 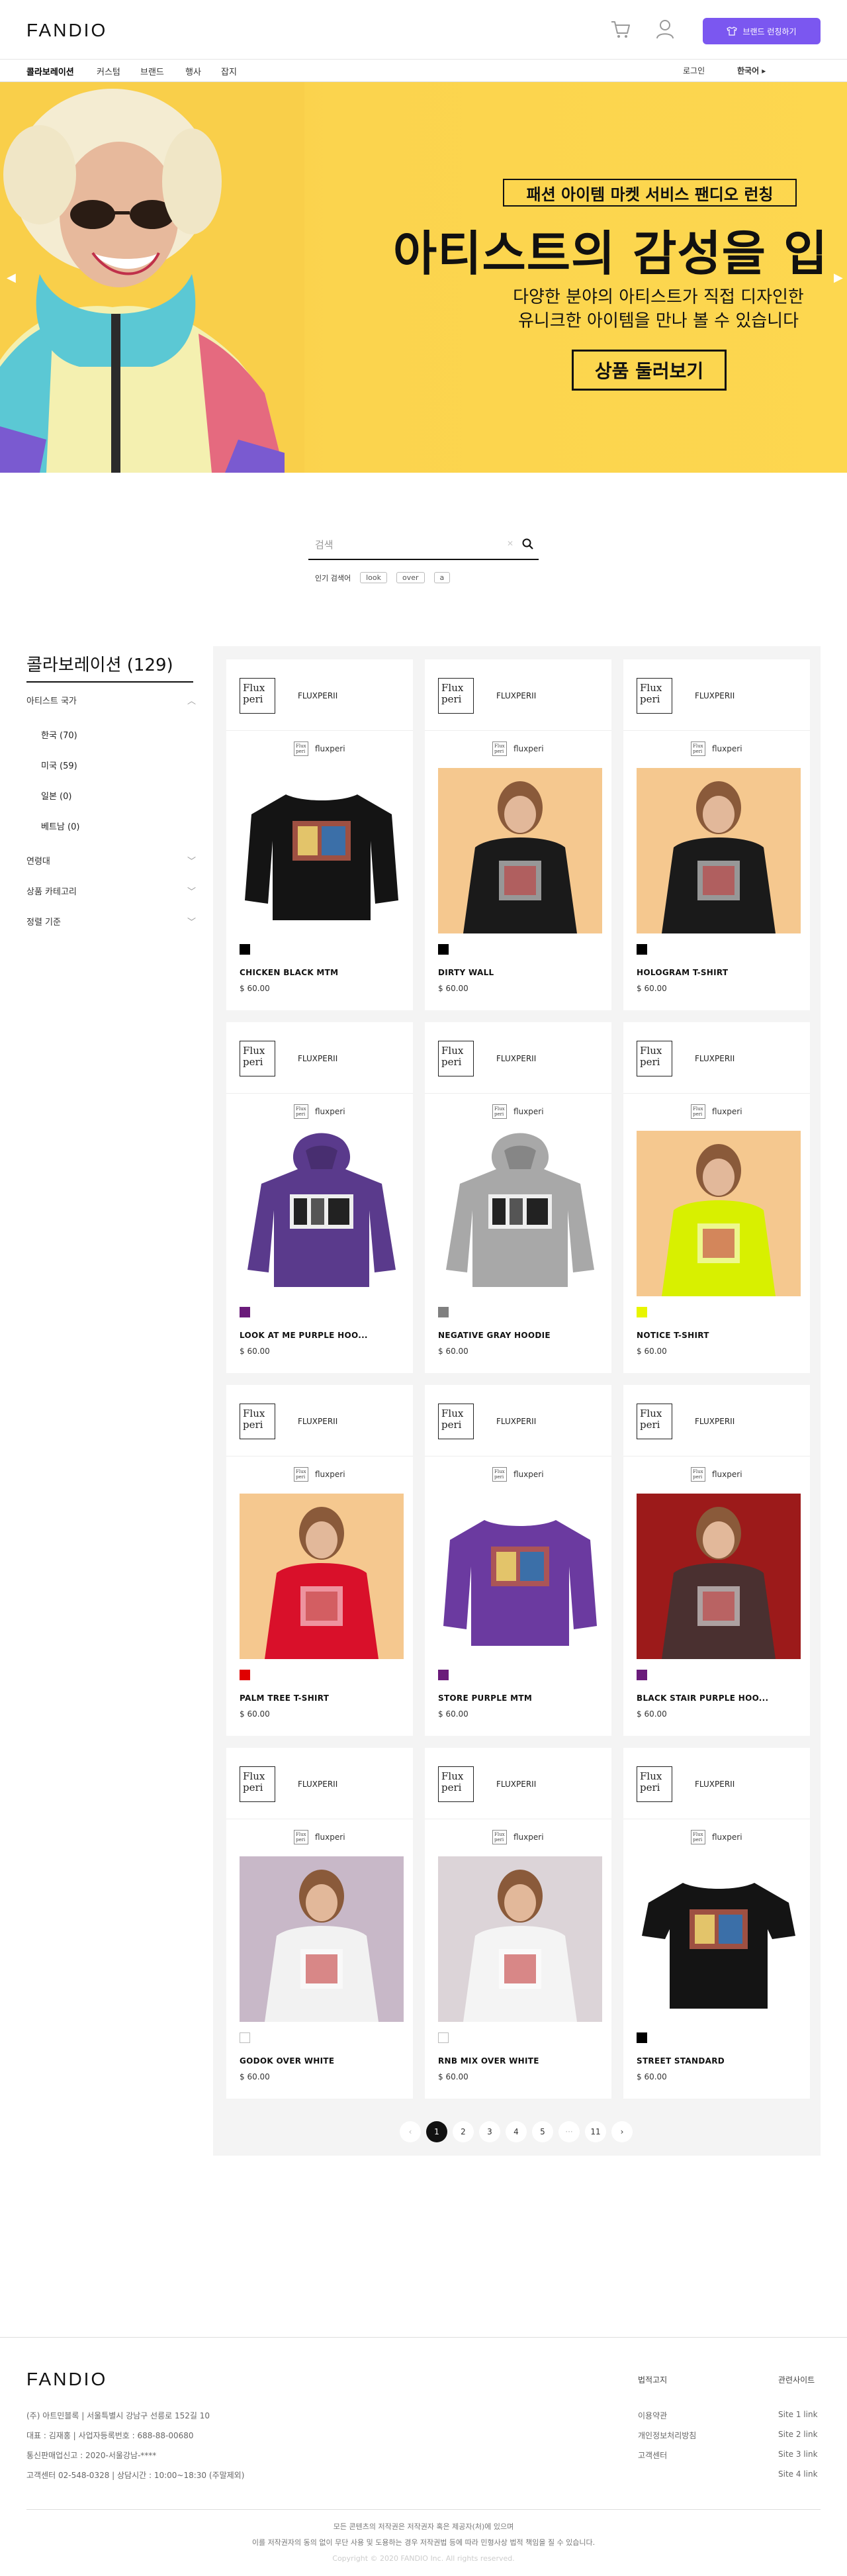 What do you see at coordinates (66, 30) in the screenshot?
I see `site-logo: FANDIO` at bounding box center [66, 30].